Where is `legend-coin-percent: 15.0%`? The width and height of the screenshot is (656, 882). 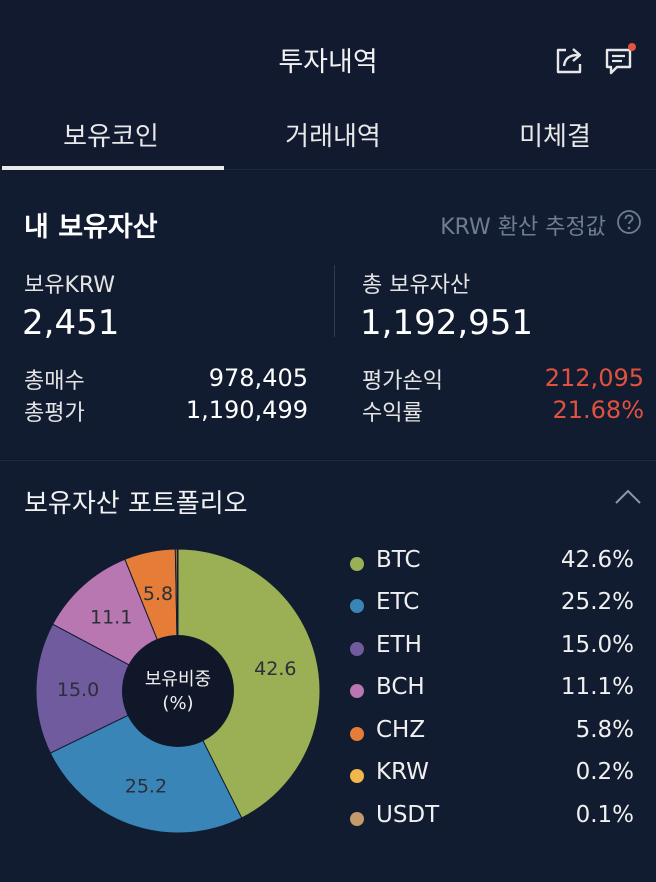
legend-coin-percent: 15.0% is located at coordinates (597, 645).